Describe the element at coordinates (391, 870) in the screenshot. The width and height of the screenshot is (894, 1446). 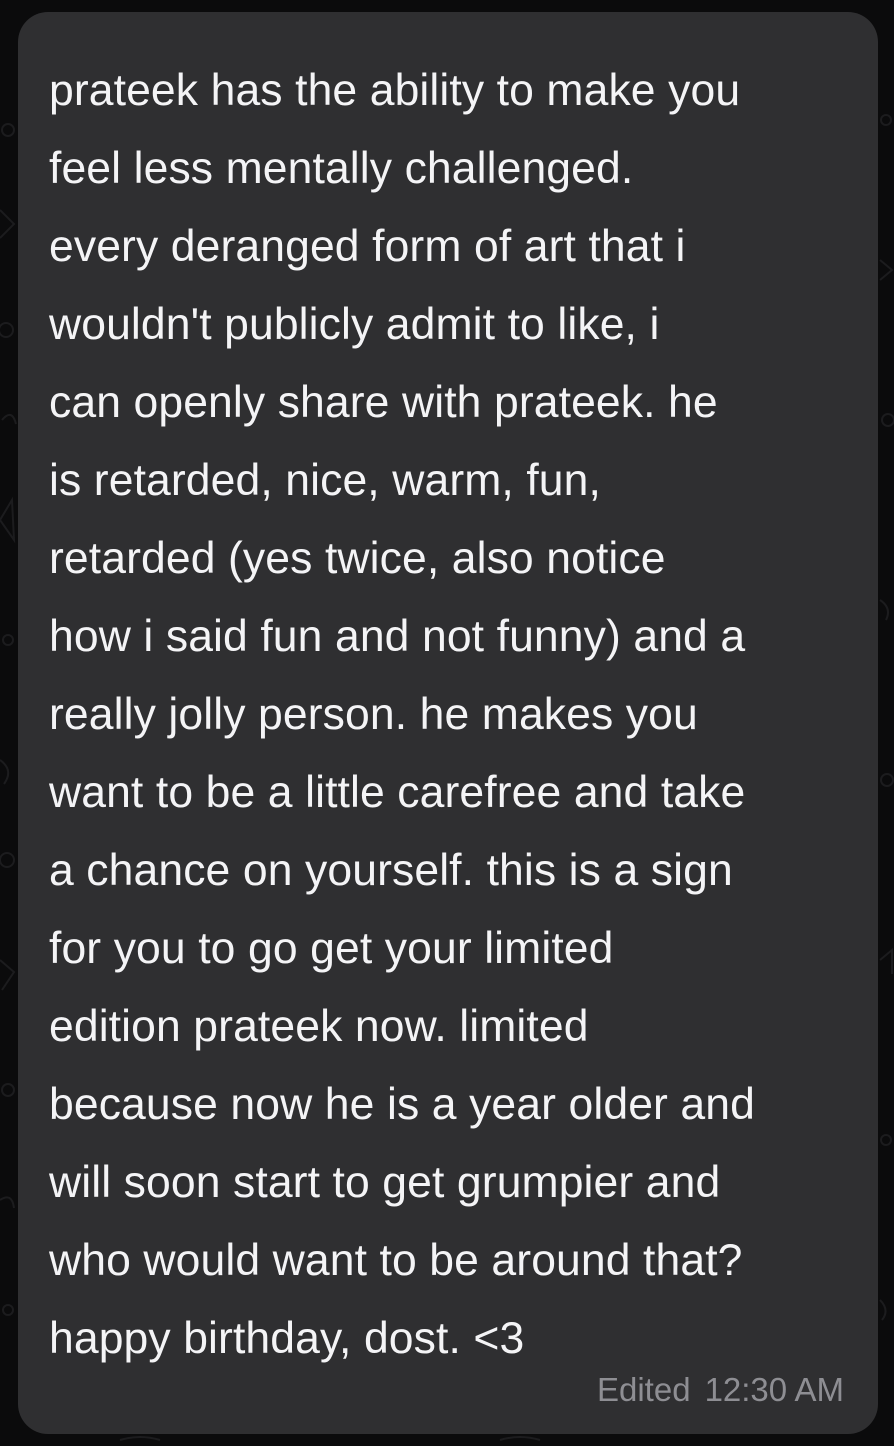
I see `message-line: a chance on yourself. this is a sign` at that location.